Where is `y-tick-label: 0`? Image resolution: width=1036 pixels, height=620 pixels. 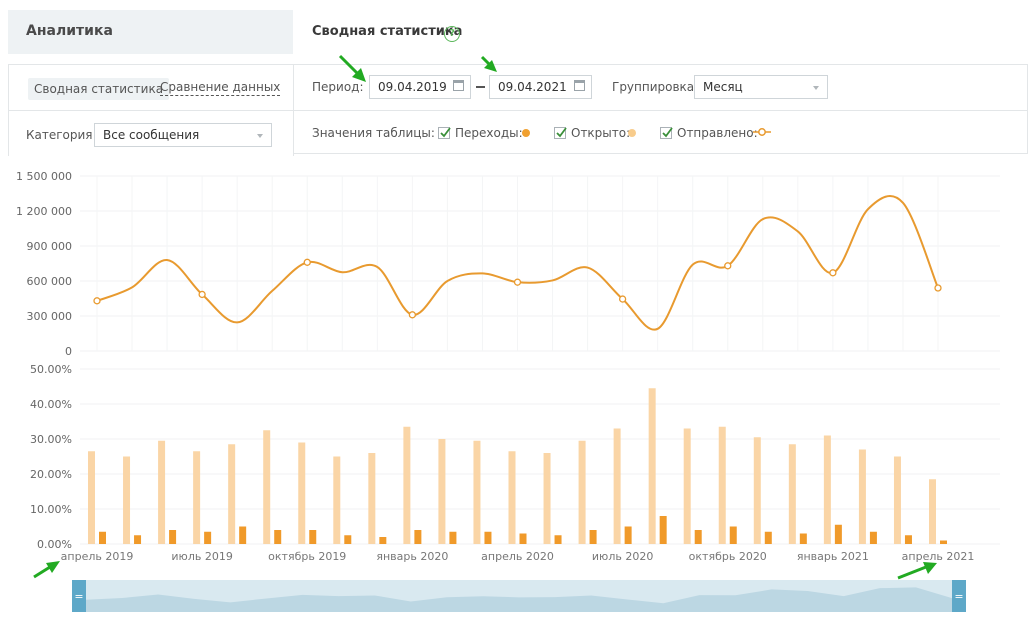 y-tick-label: 0 is located at coordinates (68, 351).